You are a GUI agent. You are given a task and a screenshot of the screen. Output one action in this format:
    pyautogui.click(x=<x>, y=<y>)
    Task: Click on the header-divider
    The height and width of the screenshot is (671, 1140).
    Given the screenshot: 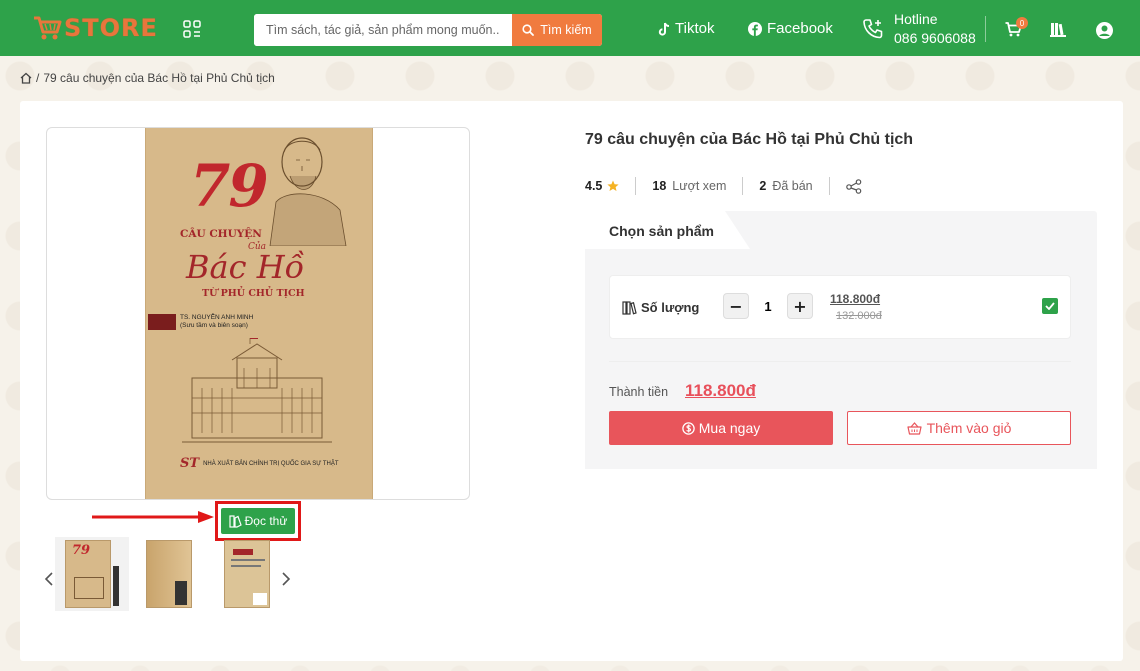 What is the action you would take?
    pyautogui.click(x=985, y=29)
    